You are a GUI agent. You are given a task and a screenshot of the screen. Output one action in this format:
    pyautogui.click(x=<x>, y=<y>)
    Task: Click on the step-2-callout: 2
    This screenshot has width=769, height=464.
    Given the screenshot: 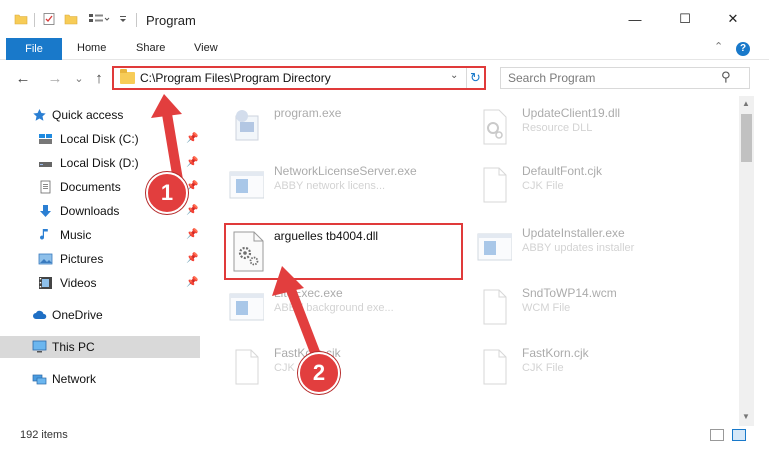 What is the action you would take?
    pyautogui.click(x=319, y=373)
    